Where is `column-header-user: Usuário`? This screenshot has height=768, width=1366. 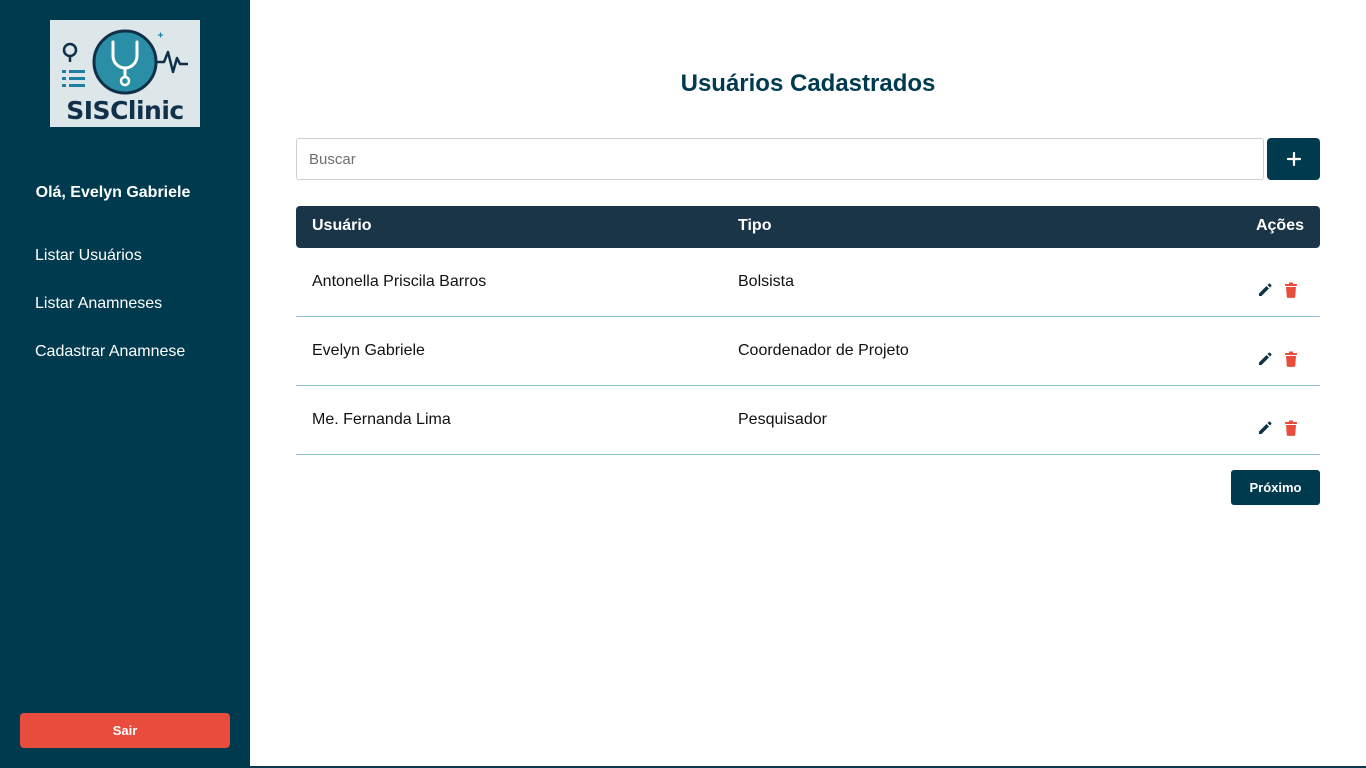 column-header-user: Usuário is located at coordinates (342, 225).